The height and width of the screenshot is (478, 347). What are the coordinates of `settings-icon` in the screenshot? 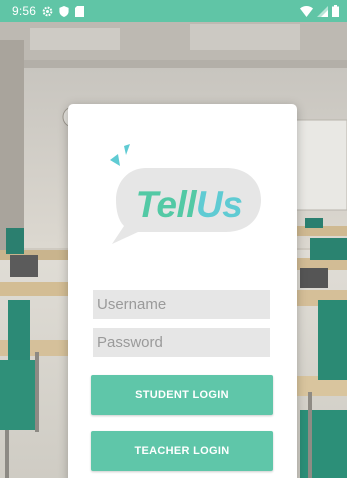 It's located at (47, 11).